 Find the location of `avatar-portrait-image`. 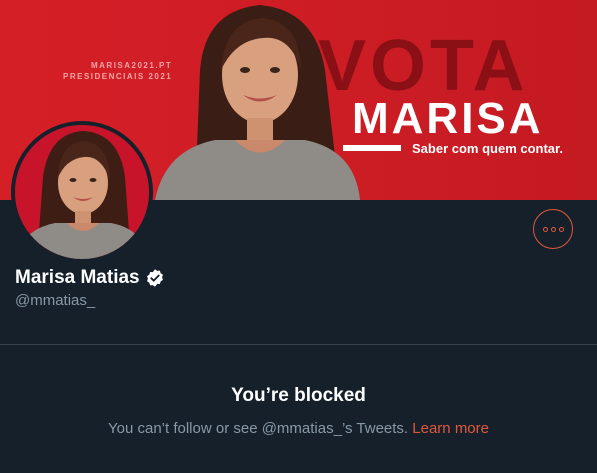

avatar-portrait-image is located at coordinates (82, 192).